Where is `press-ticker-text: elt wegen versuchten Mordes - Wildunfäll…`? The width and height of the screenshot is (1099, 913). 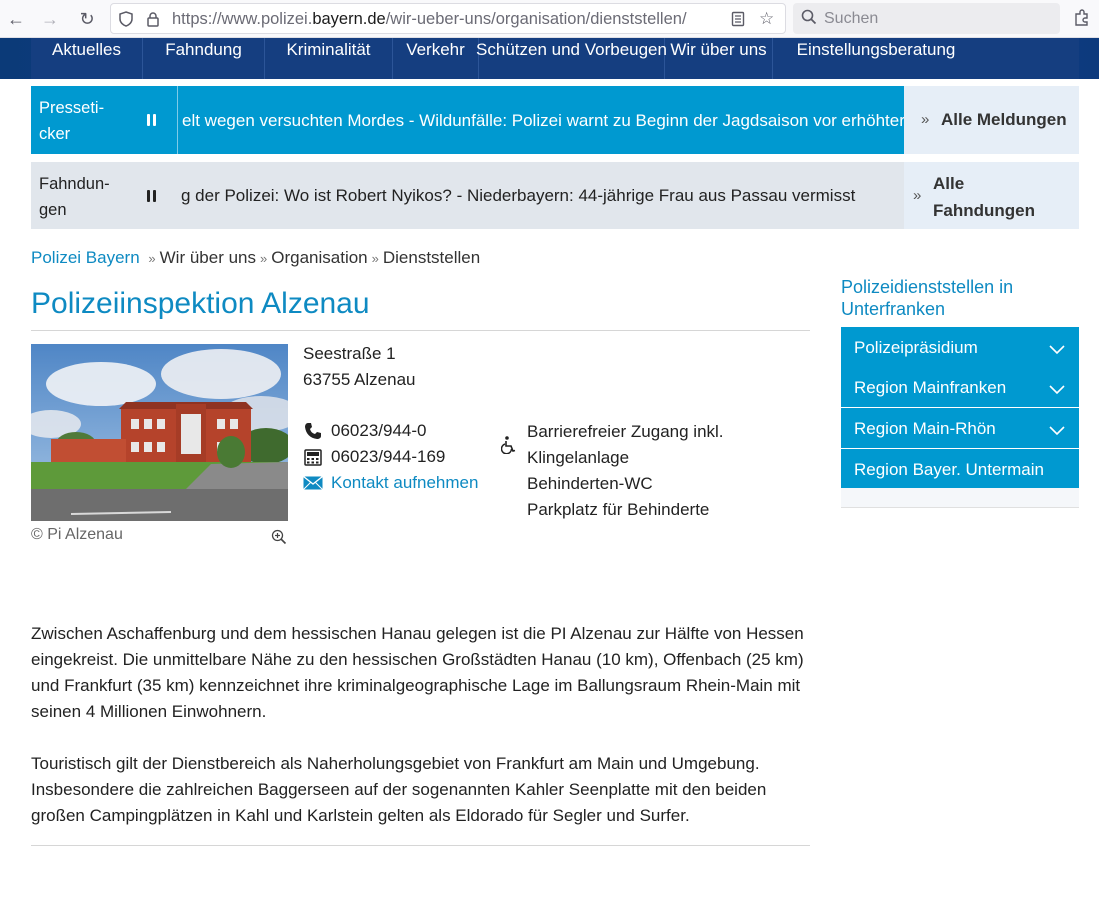 press-ticker-text: elt wegen versuchten Mordes - Wildunfäll… is located at coordinates (543, 121).